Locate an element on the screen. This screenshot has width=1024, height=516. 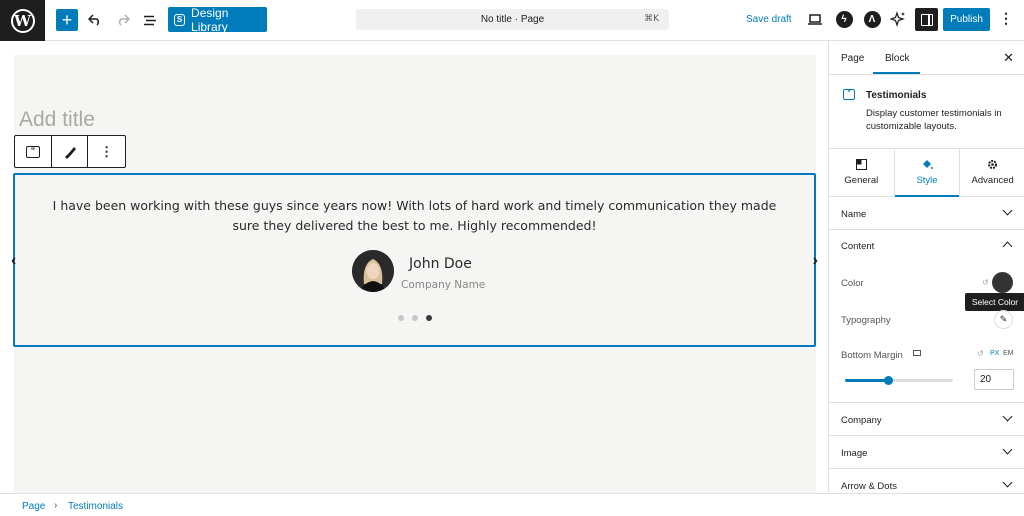
block-type-switcher: ” is located at coordinates (33, 151).